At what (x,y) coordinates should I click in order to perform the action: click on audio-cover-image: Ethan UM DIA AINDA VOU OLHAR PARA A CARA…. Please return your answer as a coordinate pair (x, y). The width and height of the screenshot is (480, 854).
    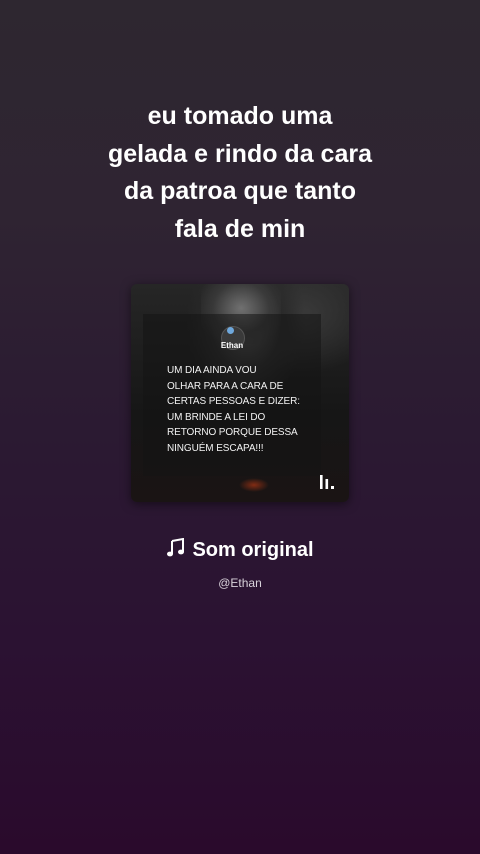
    Looking at the image, I should click on (240, 393).